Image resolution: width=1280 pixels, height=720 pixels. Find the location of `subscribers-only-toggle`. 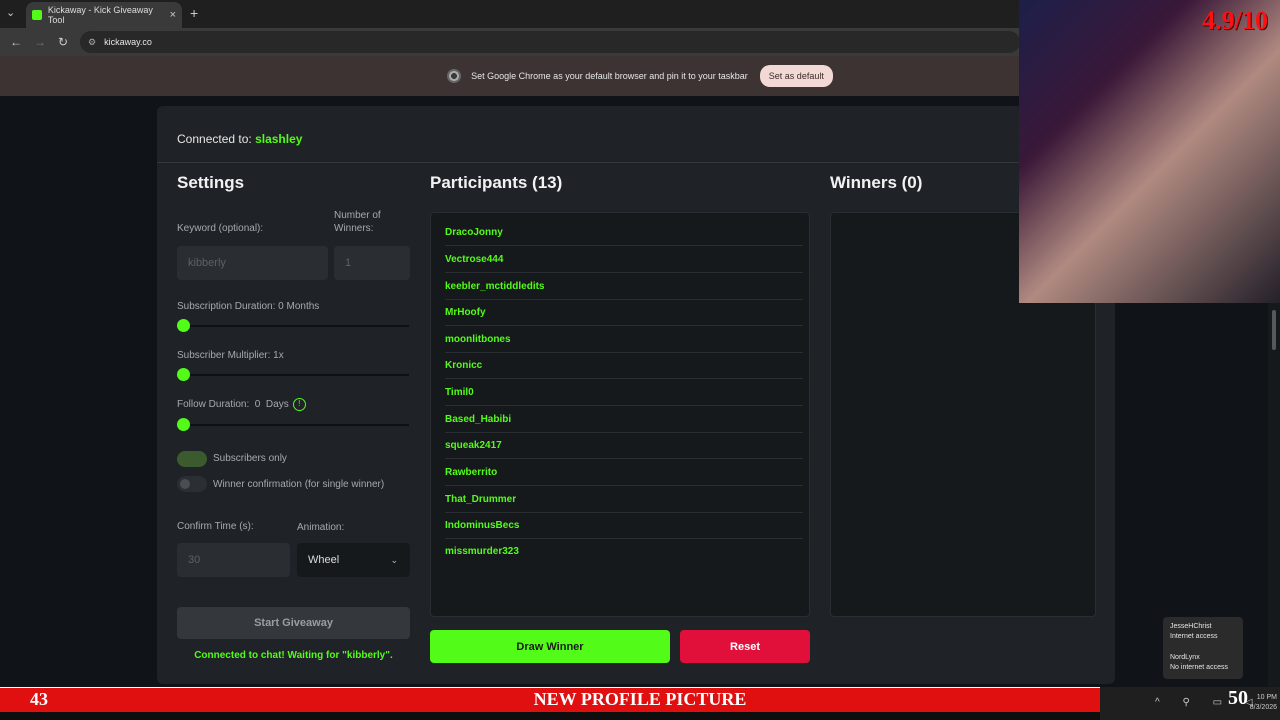

subscribers-only-toggle is located at coordinates (192, 459).